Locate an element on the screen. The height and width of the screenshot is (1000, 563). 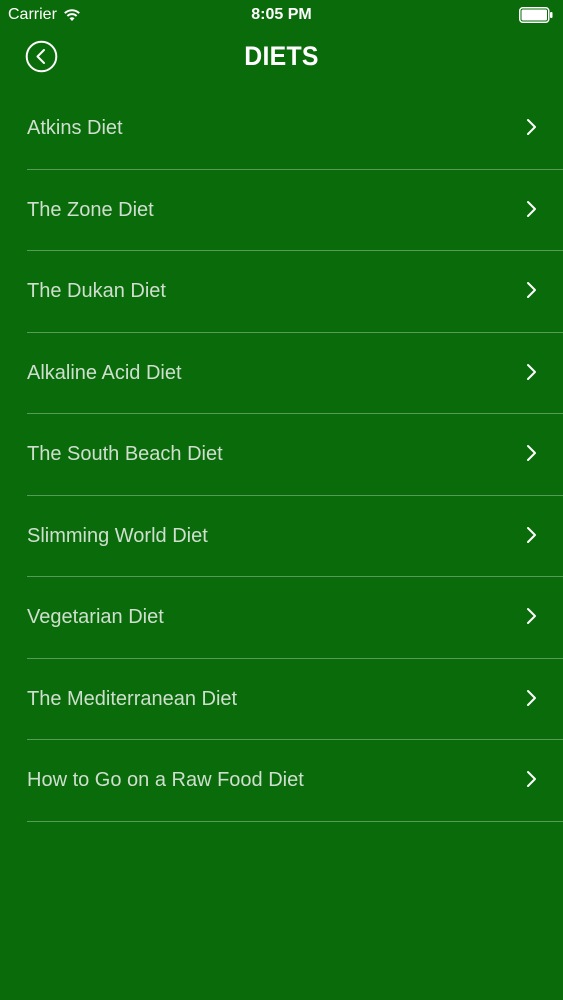
list-item-label: Atkins Diet is located at coordinates (75, 128).